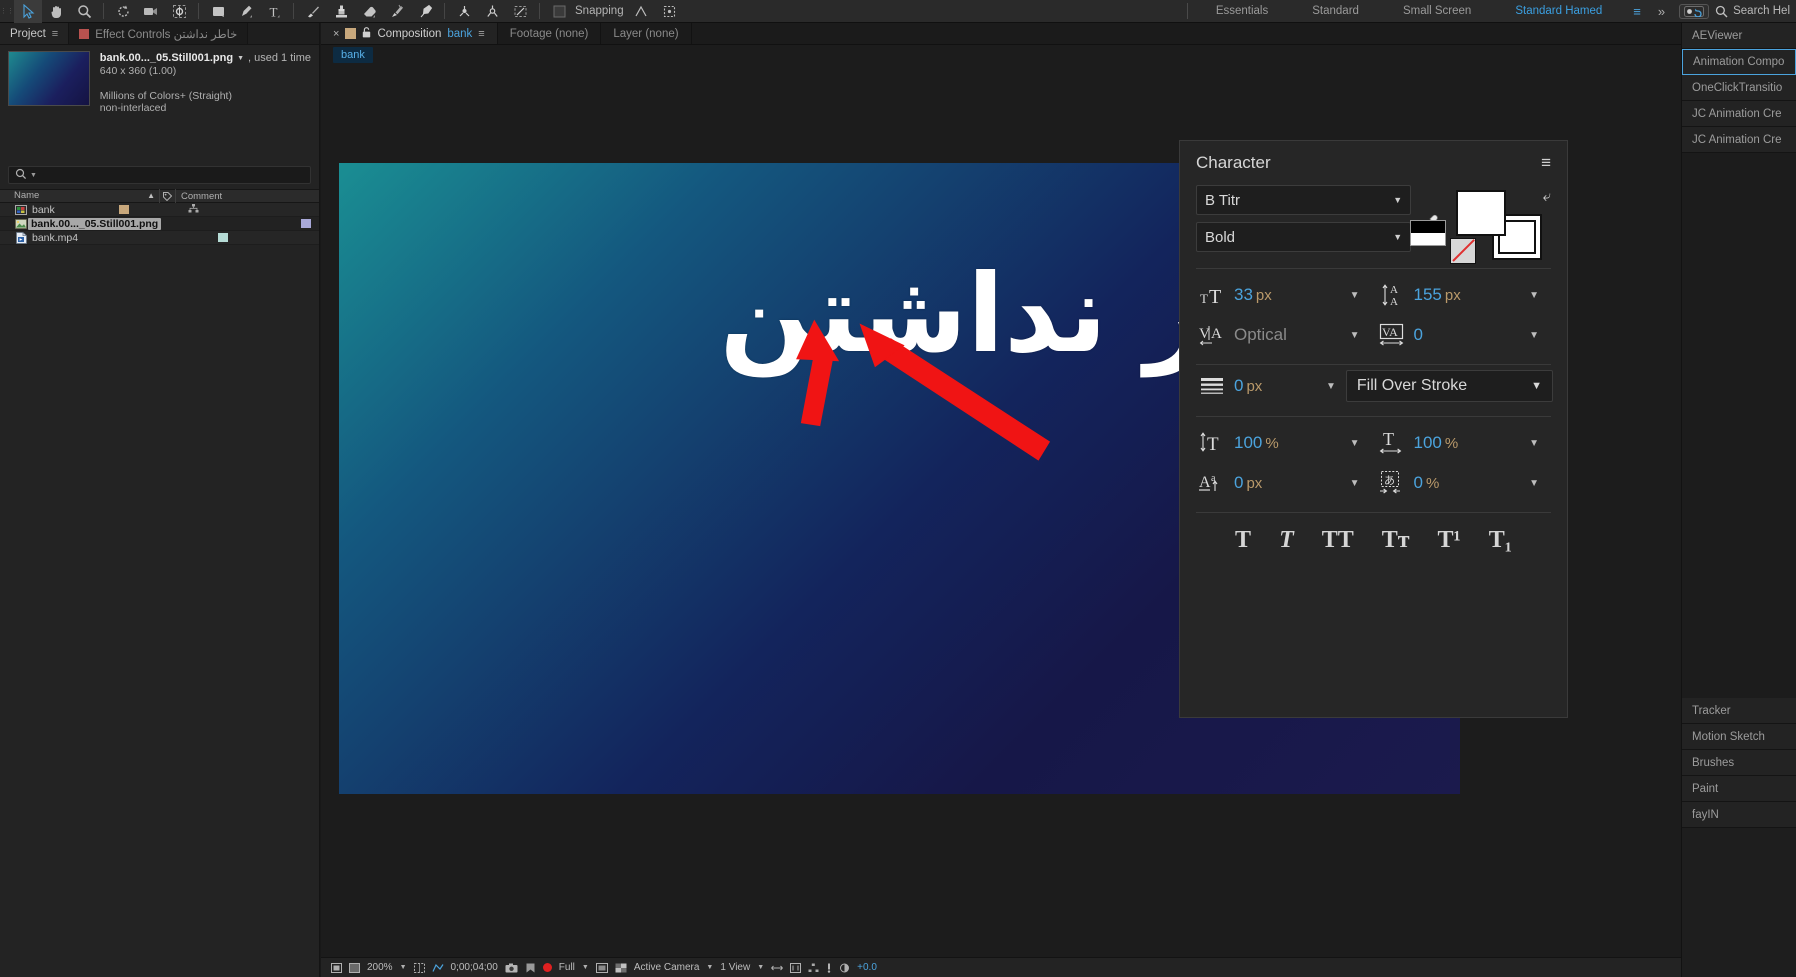 The image size is (1796, 977). Describe the element at coordinates (84, 11) in the screenshot. I see `zoom-tool-icon` at that location.